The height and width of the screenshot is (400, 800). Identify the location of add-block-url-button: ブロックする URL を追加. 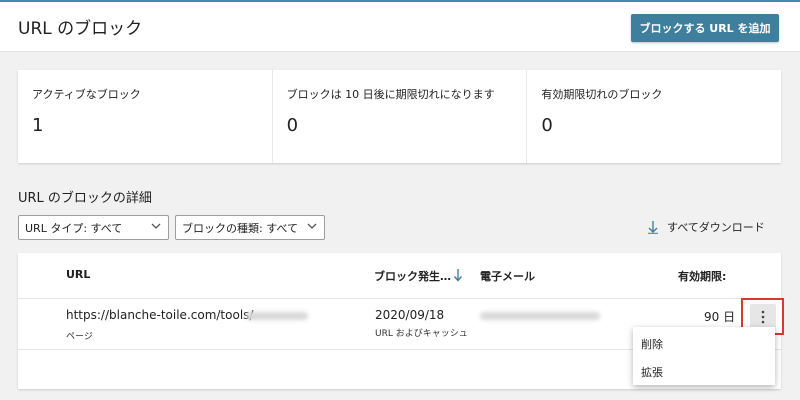
(705, 28).